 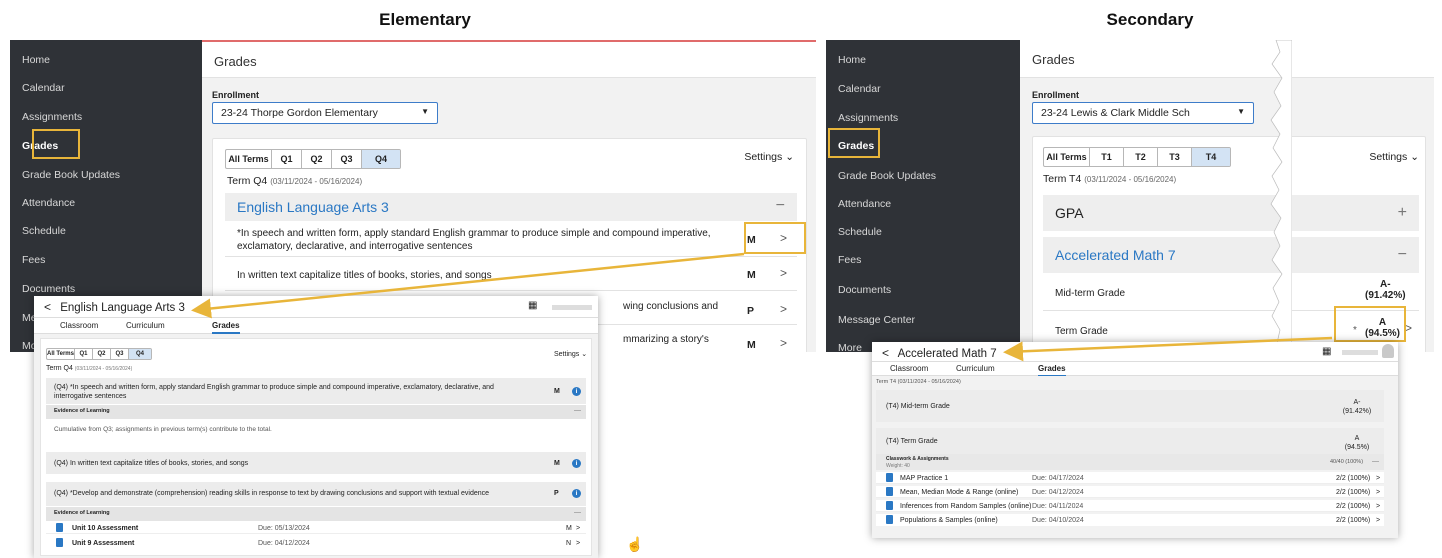 I want to click on gpa-header: GPA +, so click(x=1231, y=213).